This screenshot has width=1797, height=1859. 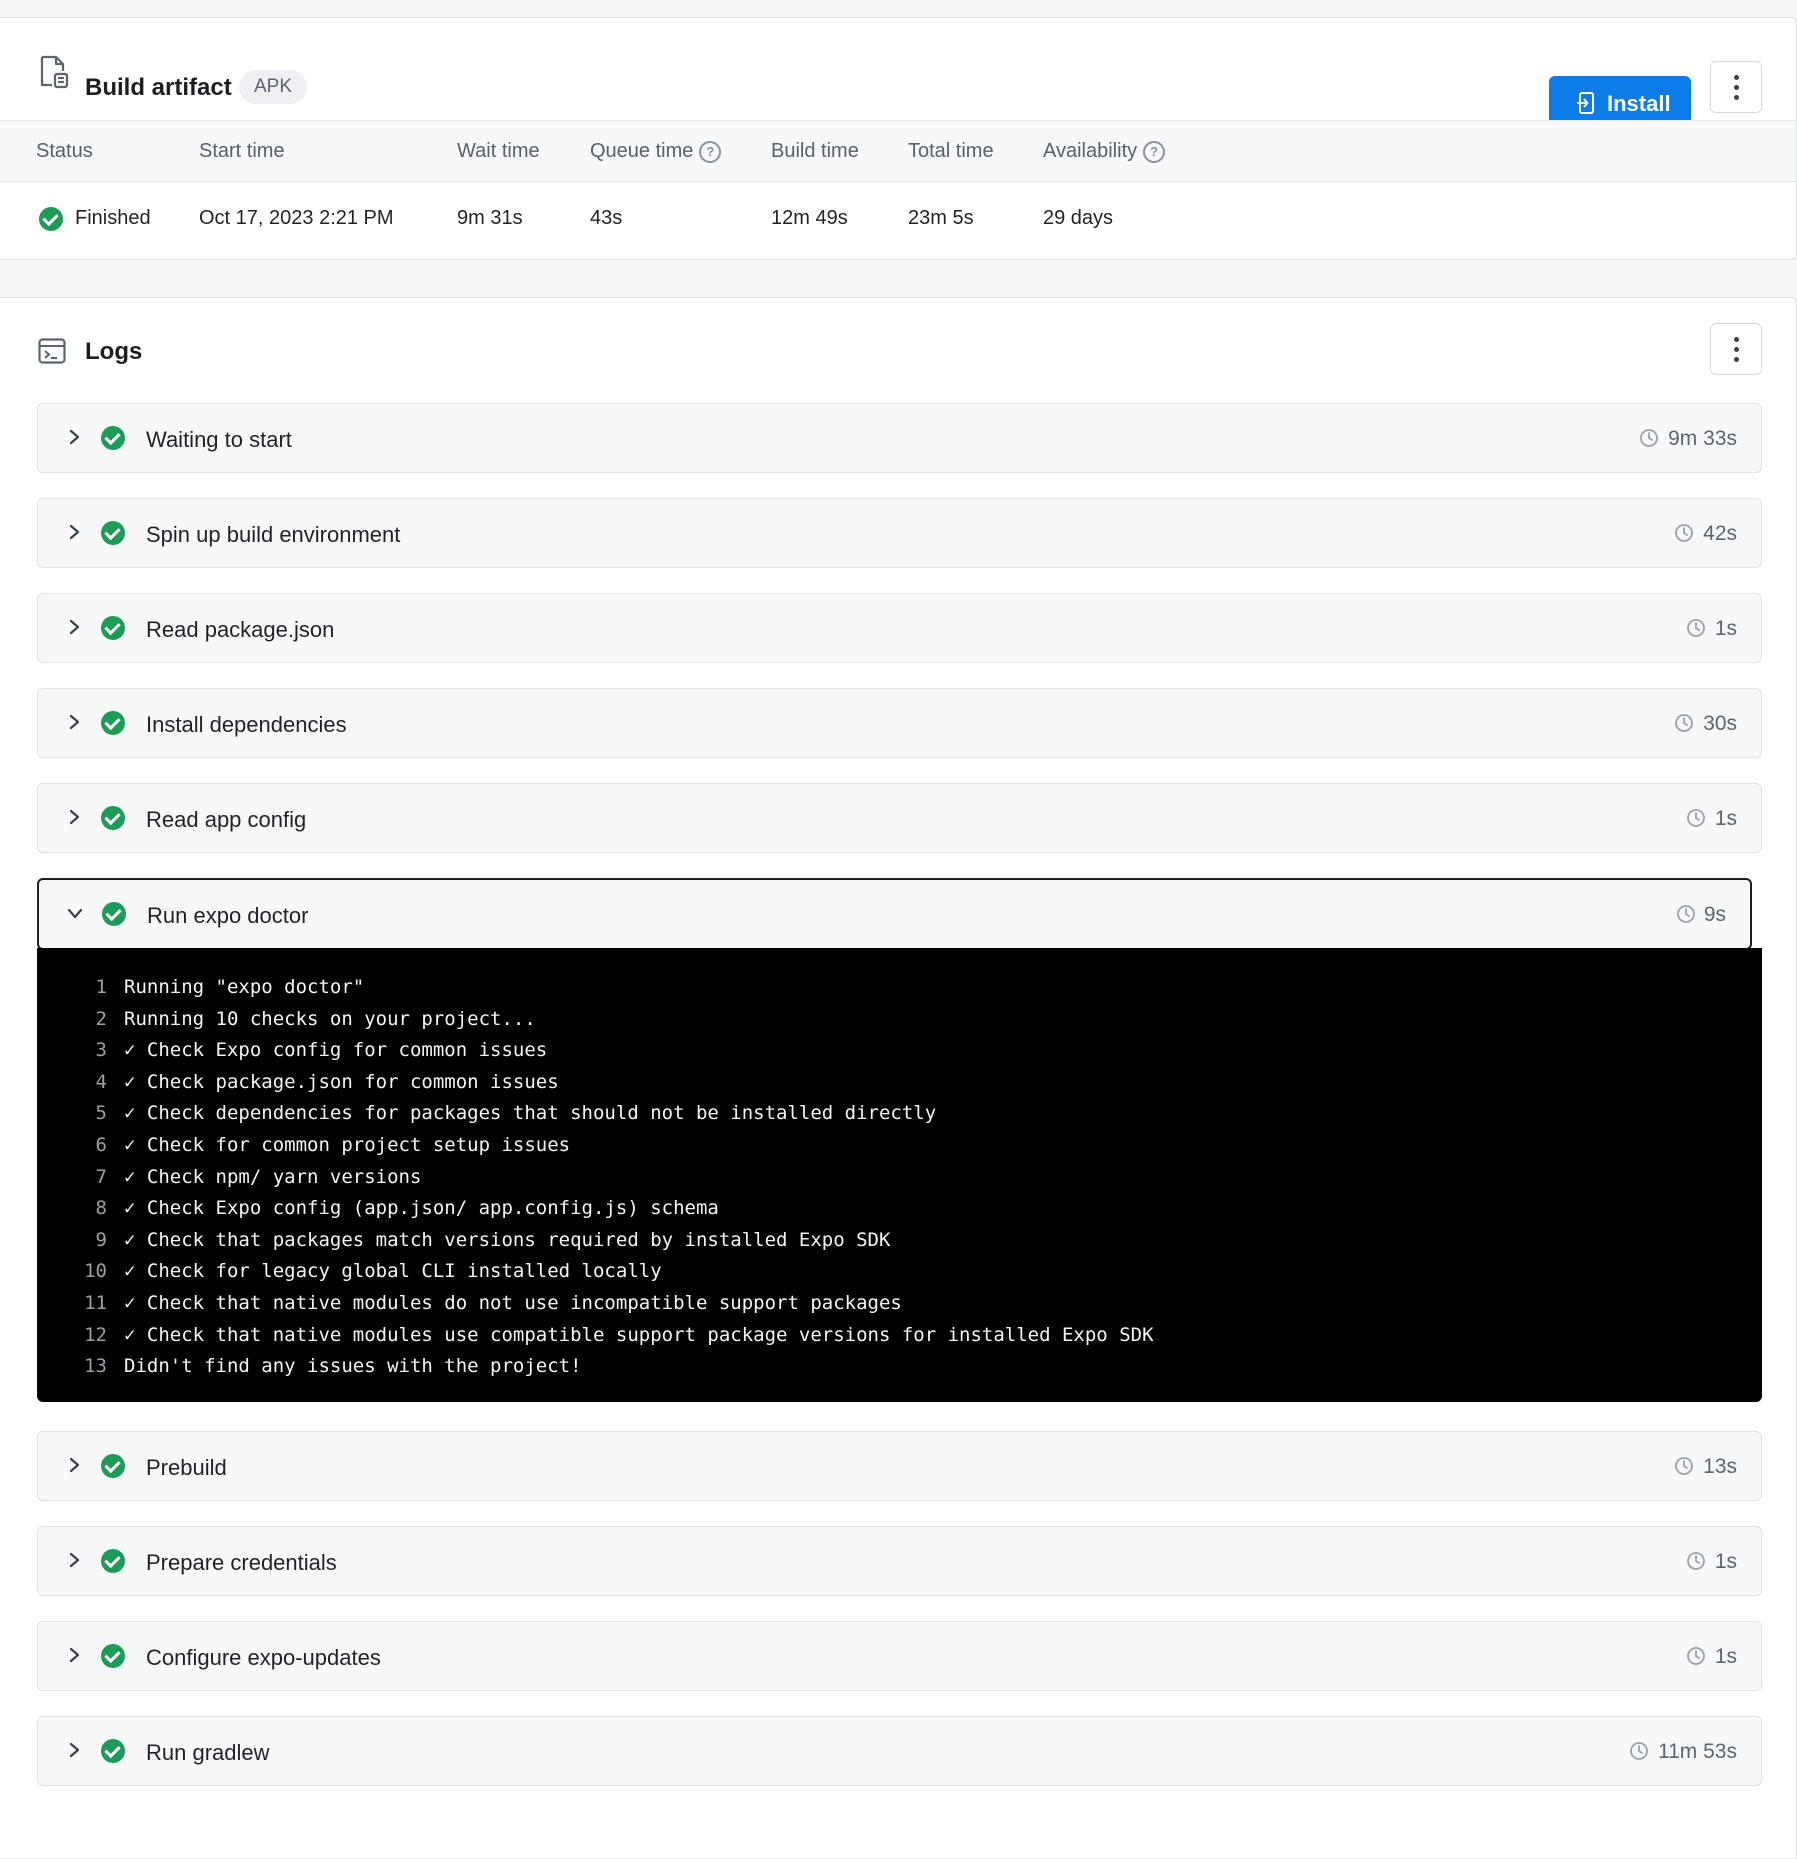 What do you see at coordinates (95, 1334) in the screenshot?
I see `line-number: 12` at bounding box center [95, 1334].